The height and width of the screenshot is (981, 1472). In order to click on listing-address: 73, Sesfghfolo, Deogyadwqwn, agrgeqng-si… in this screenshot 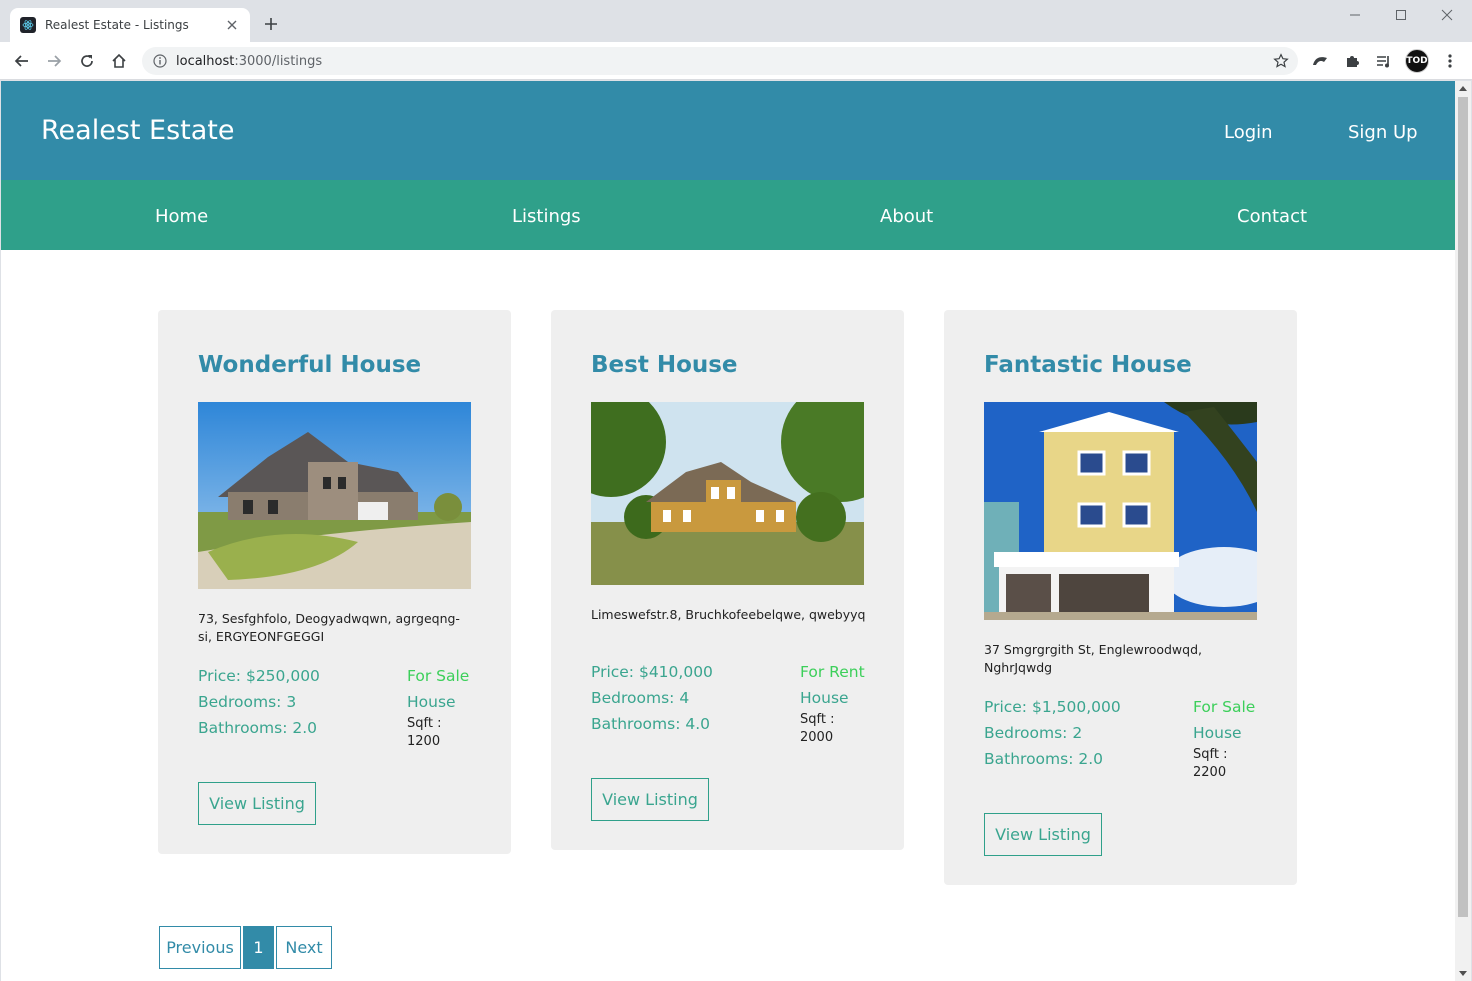, I will do `click(329, 627)`.